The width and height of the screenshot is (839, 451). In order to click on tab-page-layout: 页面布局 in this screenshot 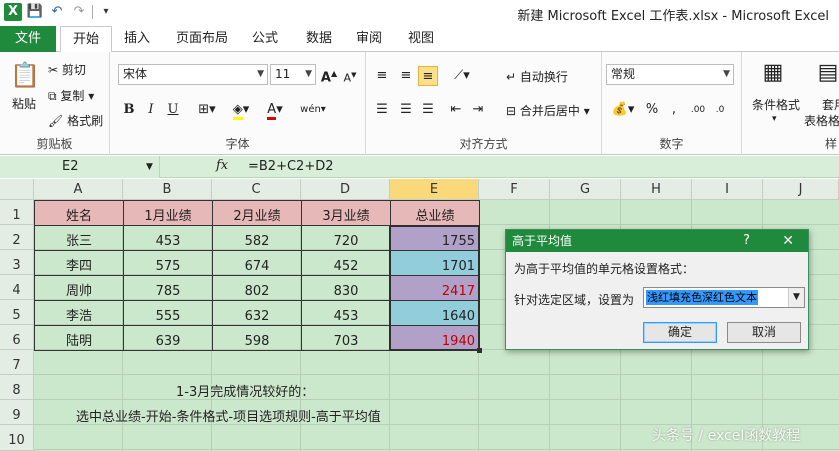, I will do `click(202, 39)`.